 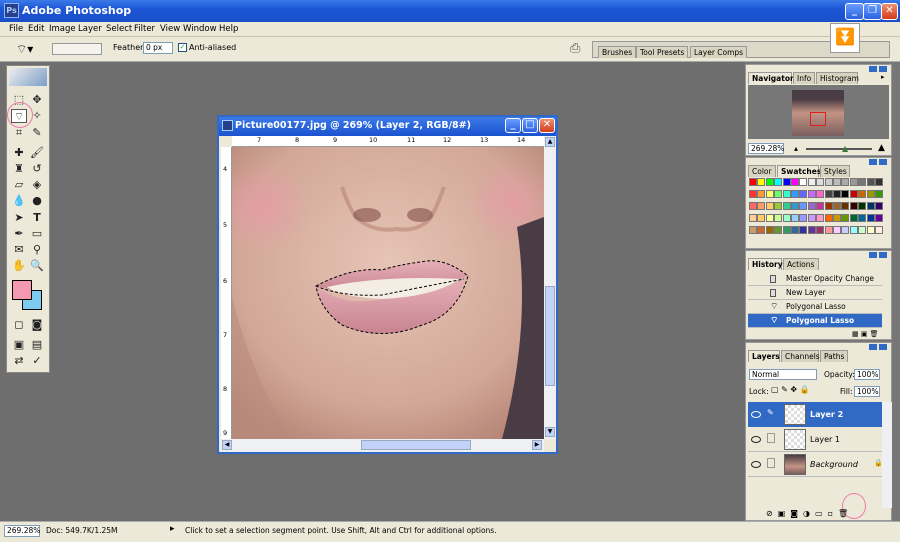 I want to click on palette-well-layer-comps: Layer Comps, so click(x=719, y=52).